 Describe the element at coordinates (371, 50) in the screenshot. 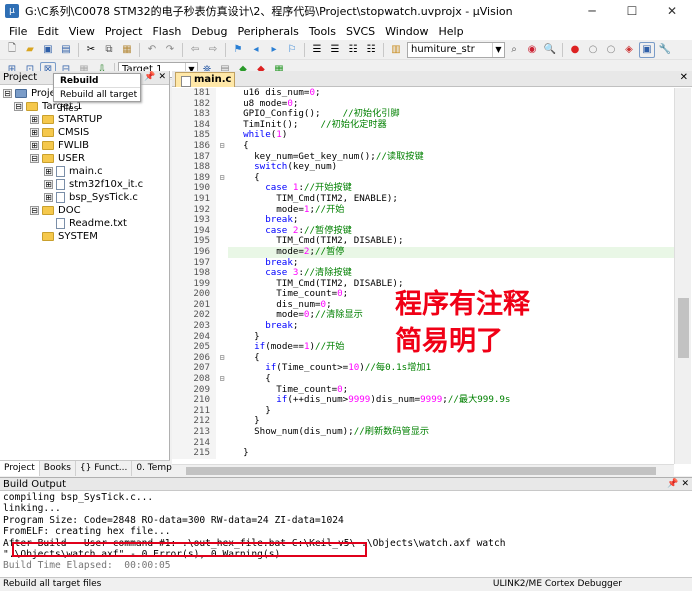

I see `uncomment-icon: ☷` at that location.